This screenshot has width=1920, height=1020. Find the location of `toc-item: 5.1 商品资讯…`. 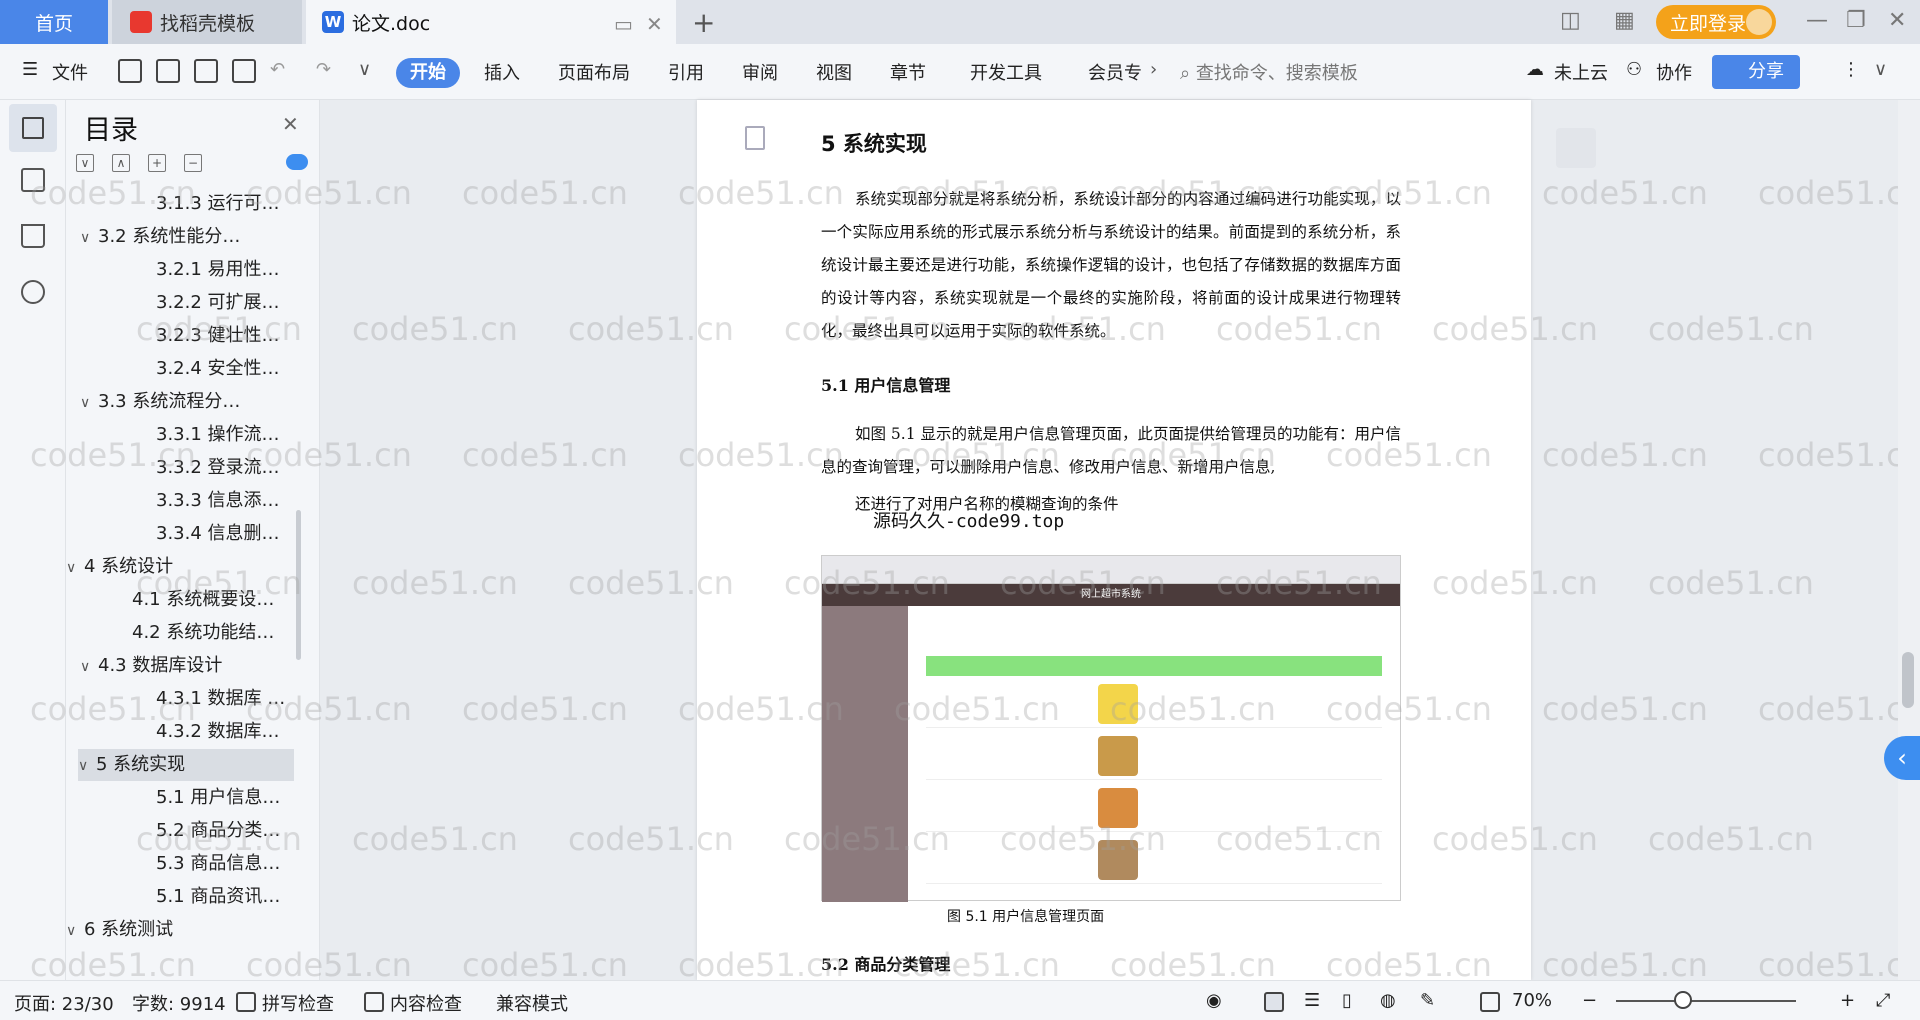

toc-item: 5.1 商品资讯… is located at coordinates (180, 897).